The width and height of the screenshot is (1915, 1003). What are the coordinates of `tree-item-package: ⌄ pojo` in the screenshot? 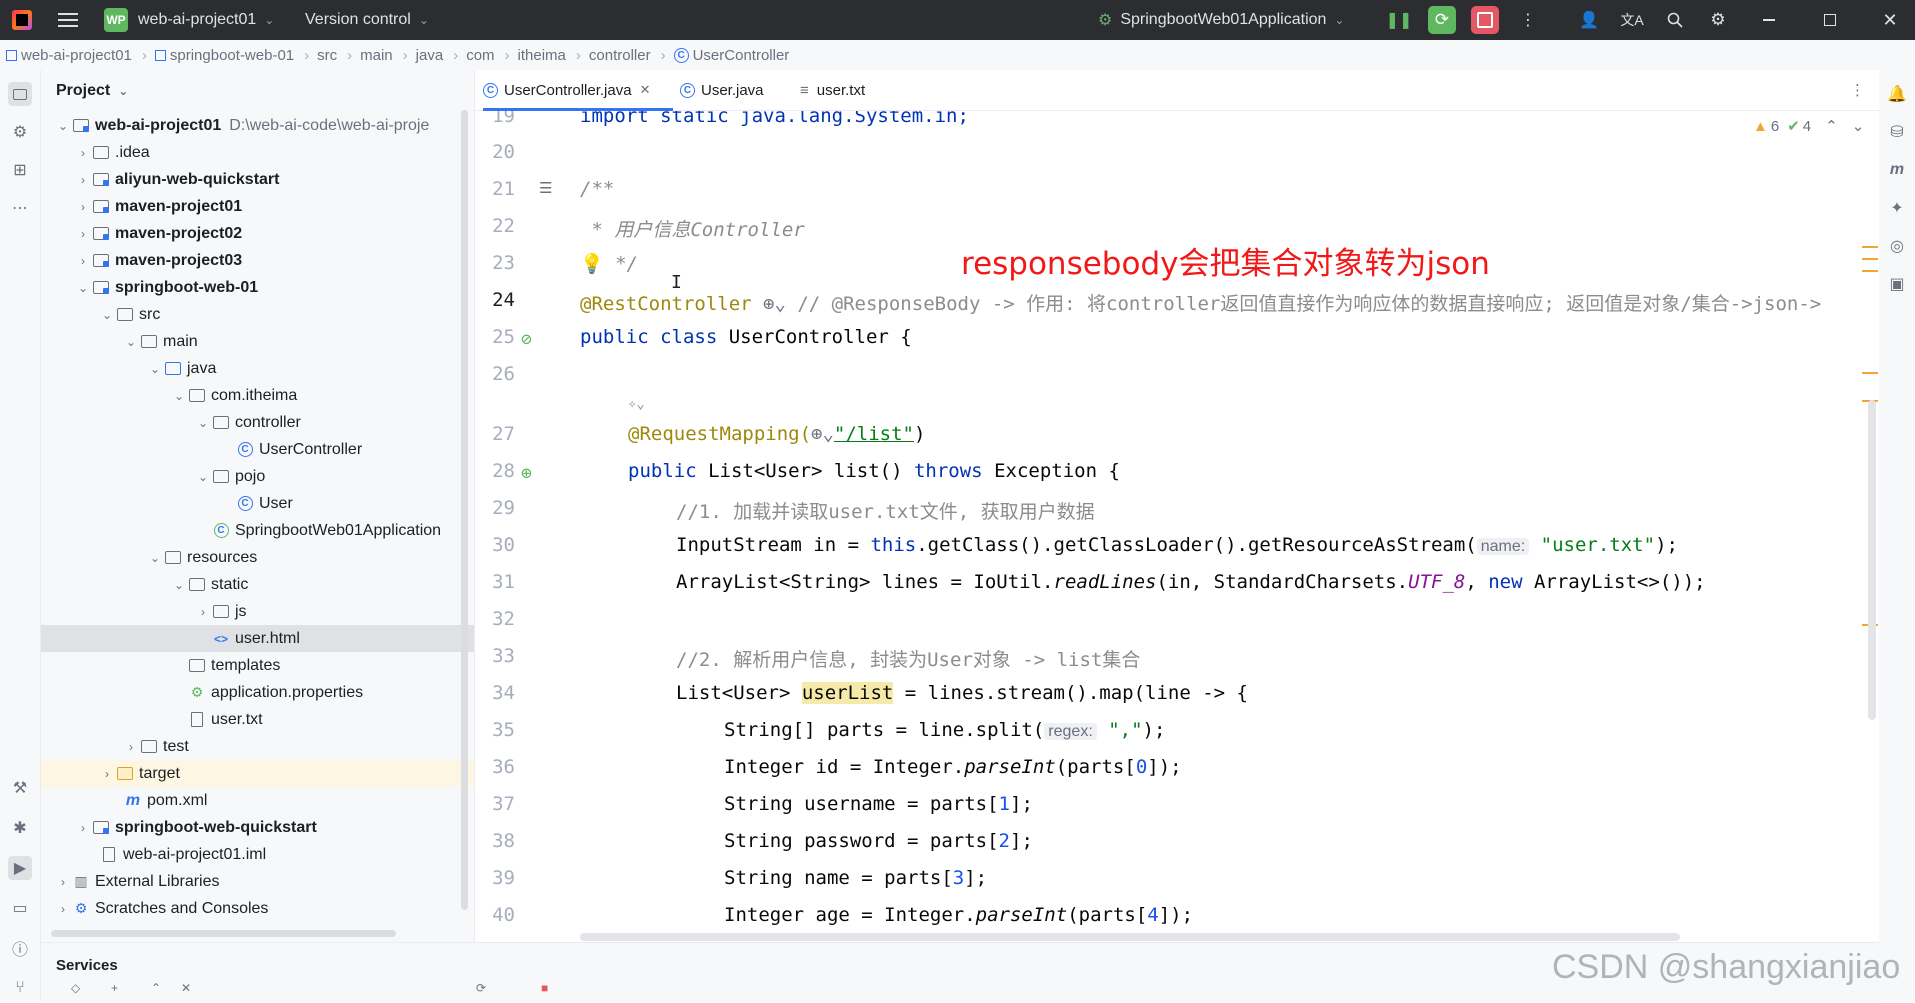 It's located at (257, 476).